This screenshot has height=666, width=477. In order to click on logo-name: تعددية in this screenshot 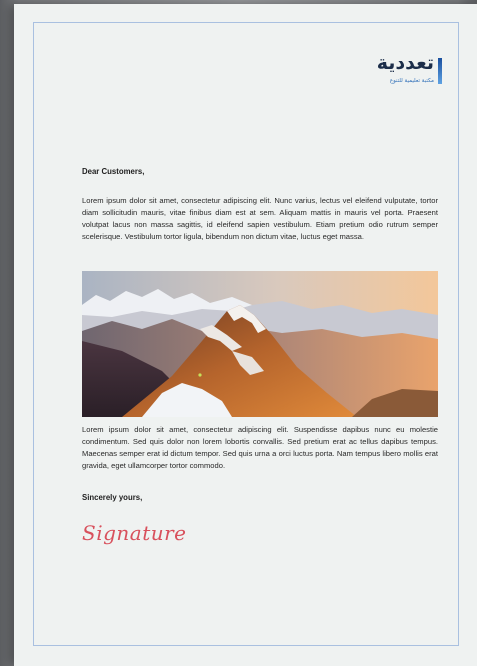, I will do `click(405, 63)`.